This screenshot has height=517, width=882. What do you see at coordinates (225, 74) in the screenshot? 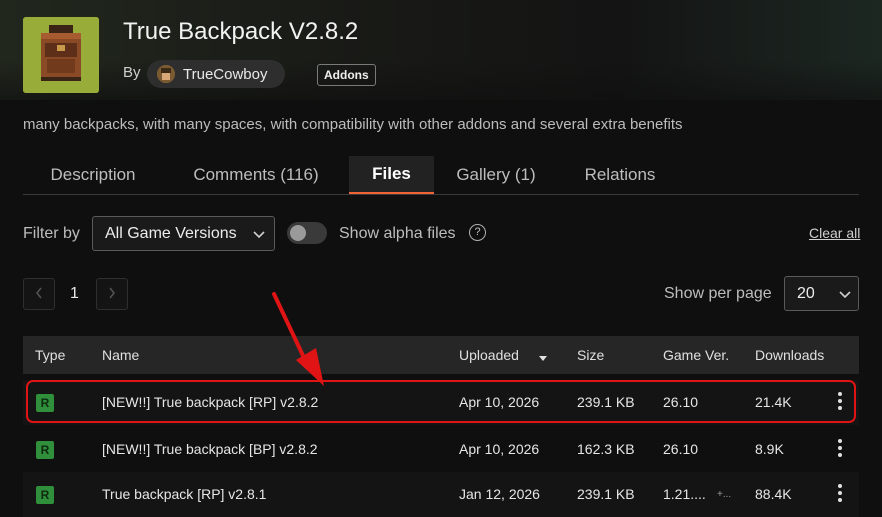
I see `author-name: TrueCowboy` at bounding box center [225, 74].